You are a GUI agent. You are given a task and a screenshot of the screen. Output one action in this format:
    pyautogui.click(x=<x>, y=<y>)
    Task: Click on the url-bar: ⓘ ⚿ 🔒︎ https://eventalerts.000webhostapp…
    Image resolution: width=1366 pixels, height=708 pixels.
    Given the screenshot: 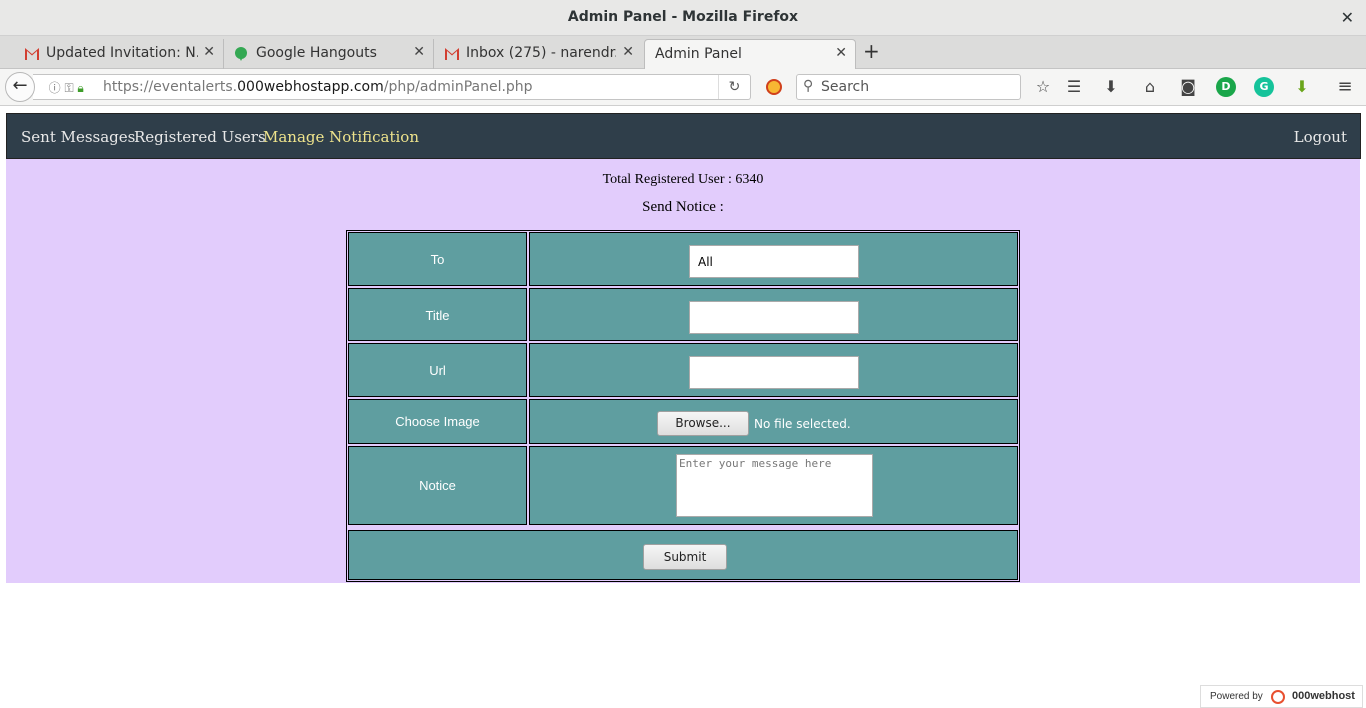 What is the action you would take?
    pyautogui.click(x=392, y=87)
    